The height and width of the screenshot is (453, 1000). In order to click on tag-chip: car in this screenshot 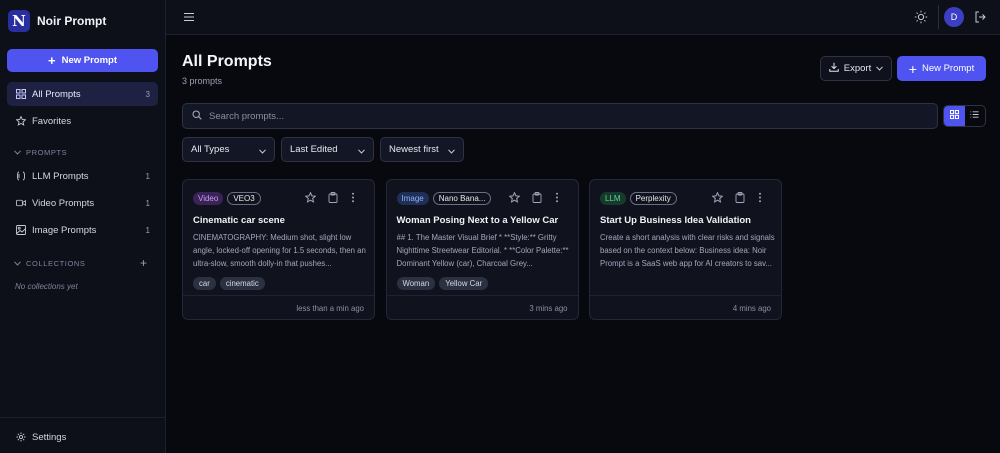, I will do `click(204, 283)`.